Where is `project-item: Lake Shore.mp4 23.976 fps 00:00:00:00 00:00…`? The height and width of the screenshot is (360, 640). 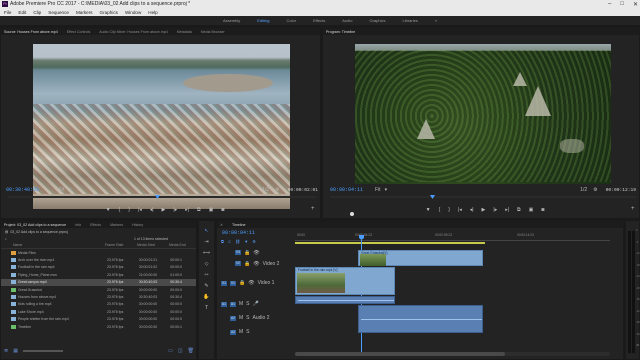 project-item: Lake Shore.mp4 23.976 fps 00:00:00:00 00:00… is located at coordinates (98, 311).